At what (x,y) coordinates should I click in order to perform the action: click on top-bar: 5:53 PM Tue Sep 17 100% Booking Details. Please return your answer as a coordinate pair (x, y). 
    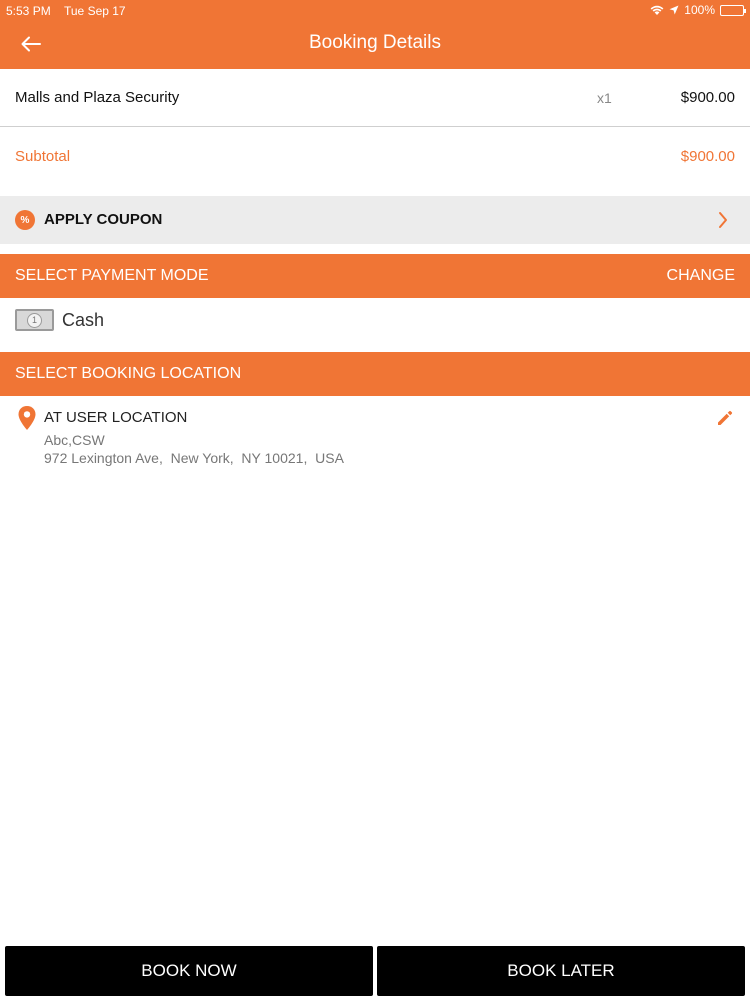
    Looking at the image, I should click on (375, 34).